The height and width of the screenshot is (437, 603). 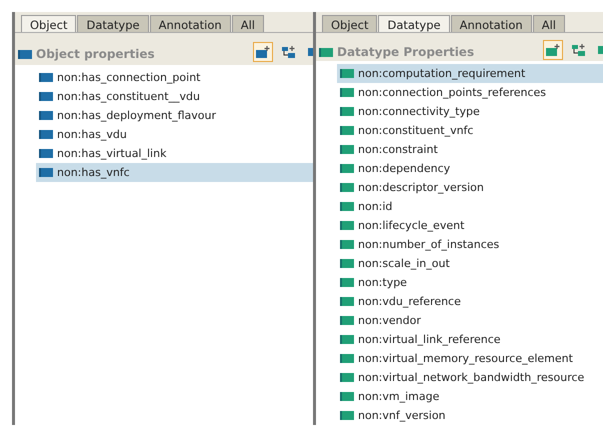 I want to click on property-item: non:virtual_link_reference, so click(x=470, y=339).